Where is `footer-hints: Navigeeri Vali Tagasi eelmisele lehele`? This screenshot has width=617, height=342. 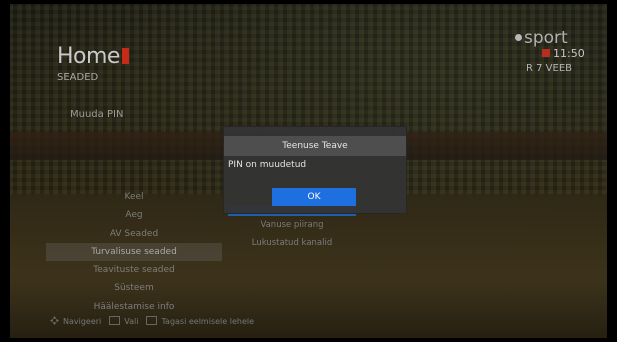 footer-hints: Navigeeri Vali Tagasi eelmisele lehele is located at coordinates (152, 321).